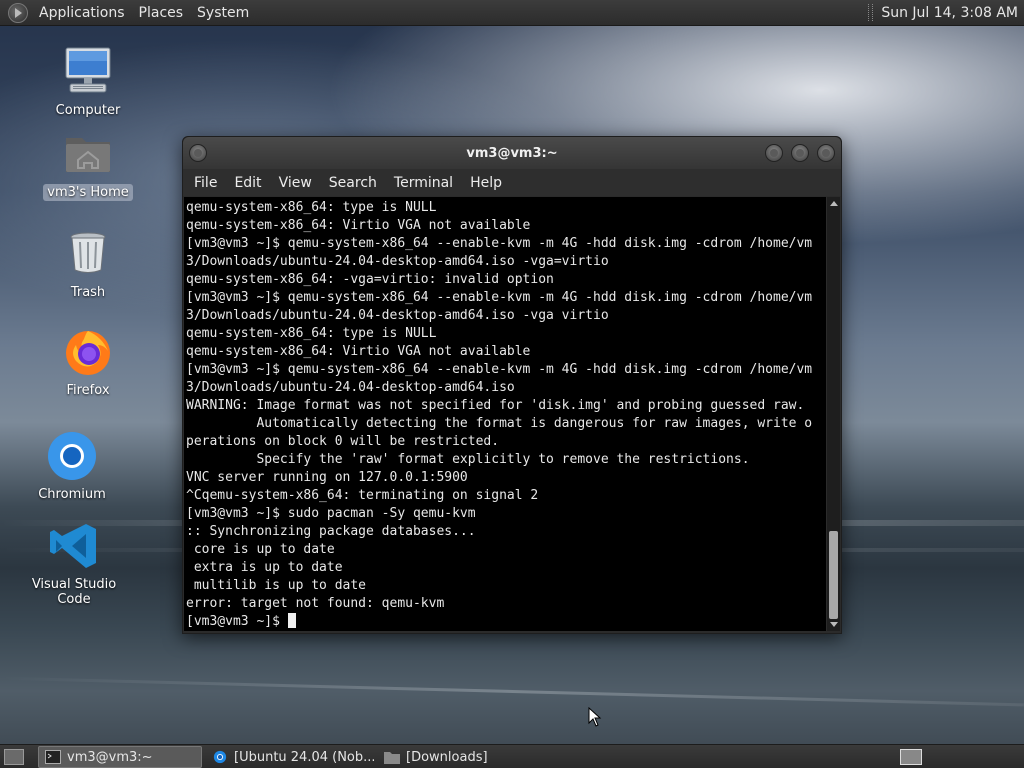  I want to click on desktop-icon-label: Trash, so click(88, 292).